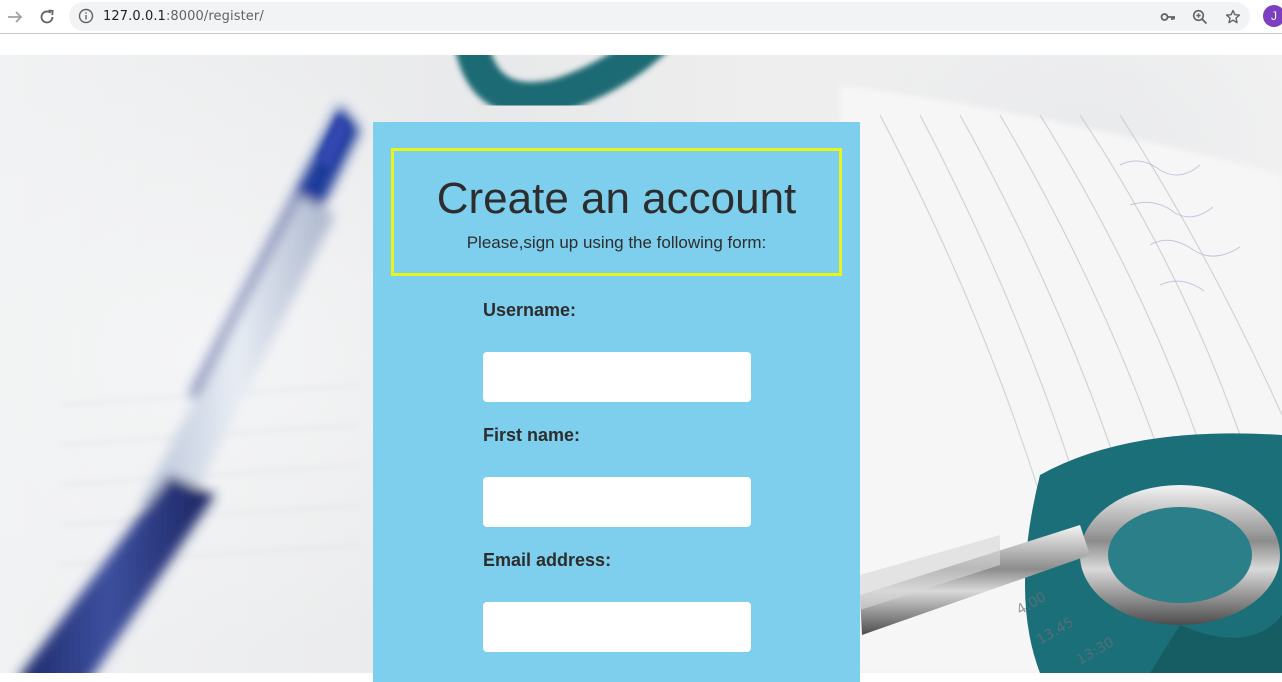 This screenshot has width=1282, height=682. I want to click on arrow-right-icon, so click(15, 17).